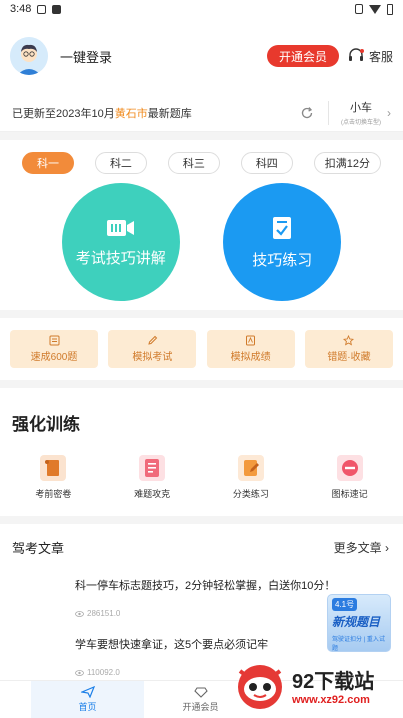  I want to click on no-entry-sign-icon, so click(349, 468).